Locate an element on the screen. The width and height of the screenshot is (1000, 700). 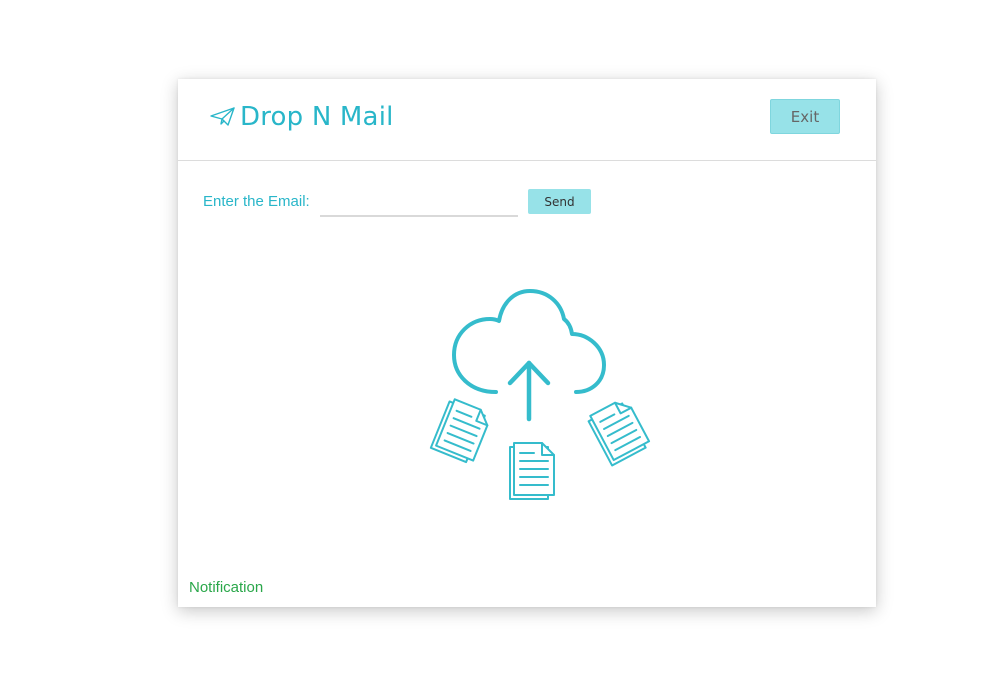
brand: Drop N Mail is located at coordinates (302, 117).